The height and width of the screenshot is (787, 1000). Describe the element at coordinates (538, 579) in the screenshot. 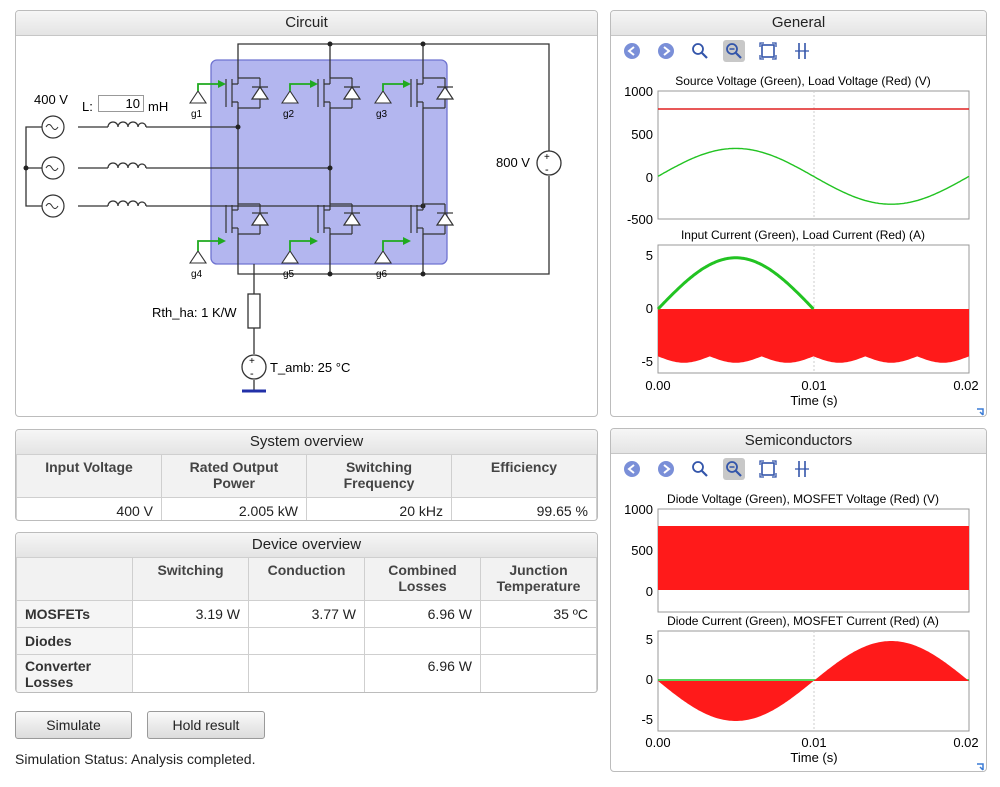

I see `col-header: Junction Temperature` at that location.